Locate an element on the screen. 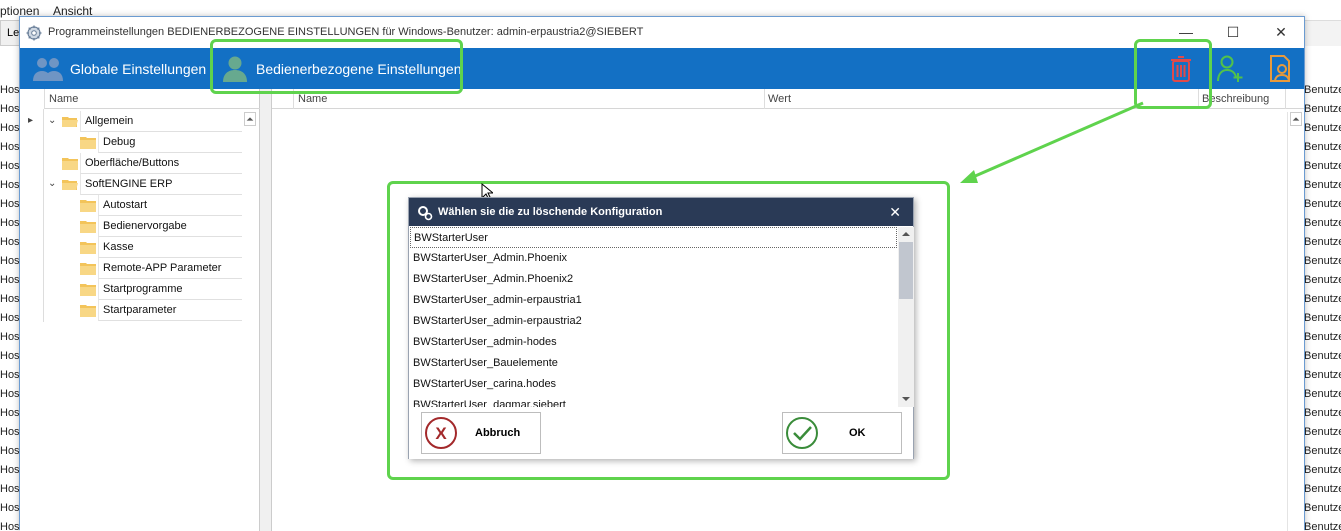  tree-item-label: Autostart is located at coordinates (170, 205).